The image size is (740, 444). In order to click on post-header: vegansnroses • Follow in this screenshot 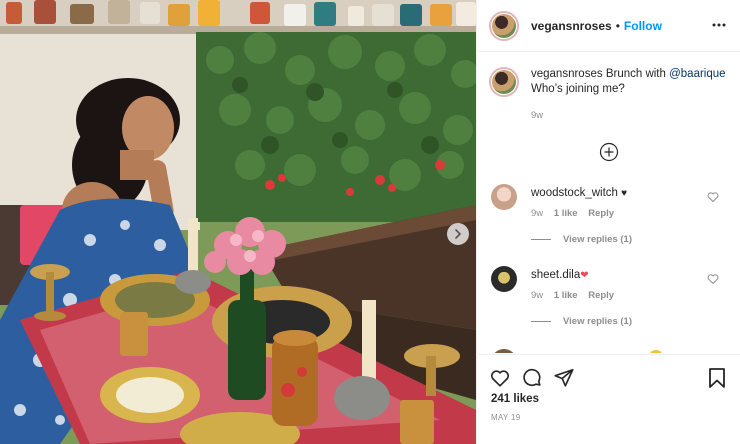, I will do `click(608, 26)`.